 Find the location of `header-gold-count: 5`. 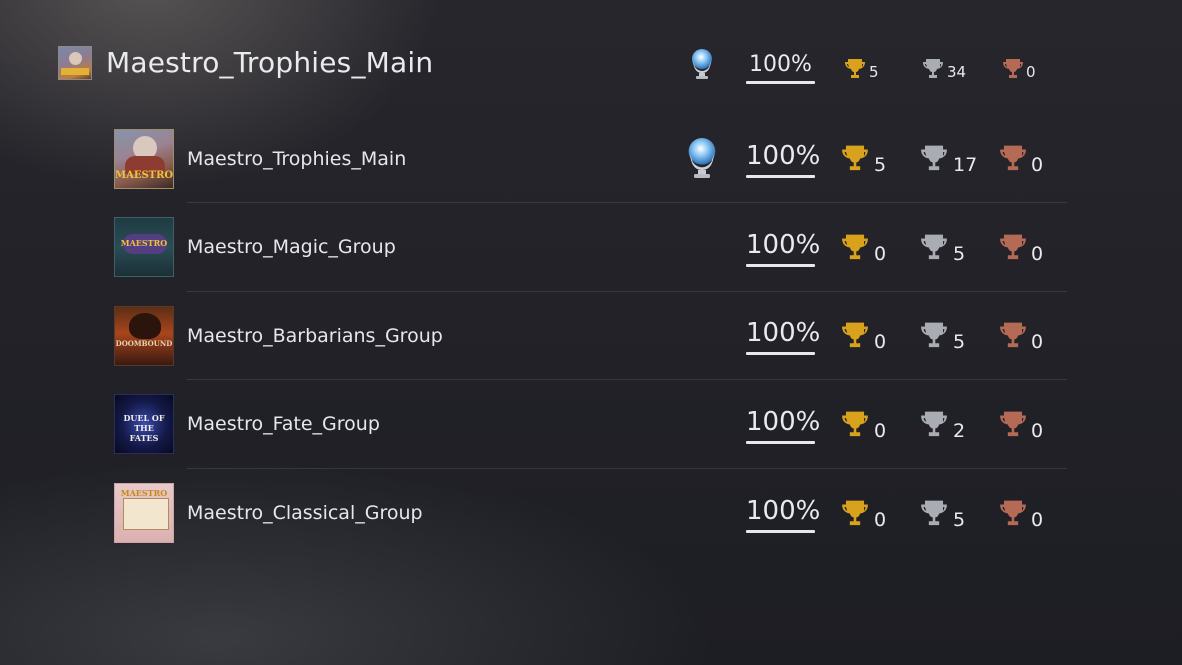

header-gold-count: 5 is located at coordinates (874, 72).